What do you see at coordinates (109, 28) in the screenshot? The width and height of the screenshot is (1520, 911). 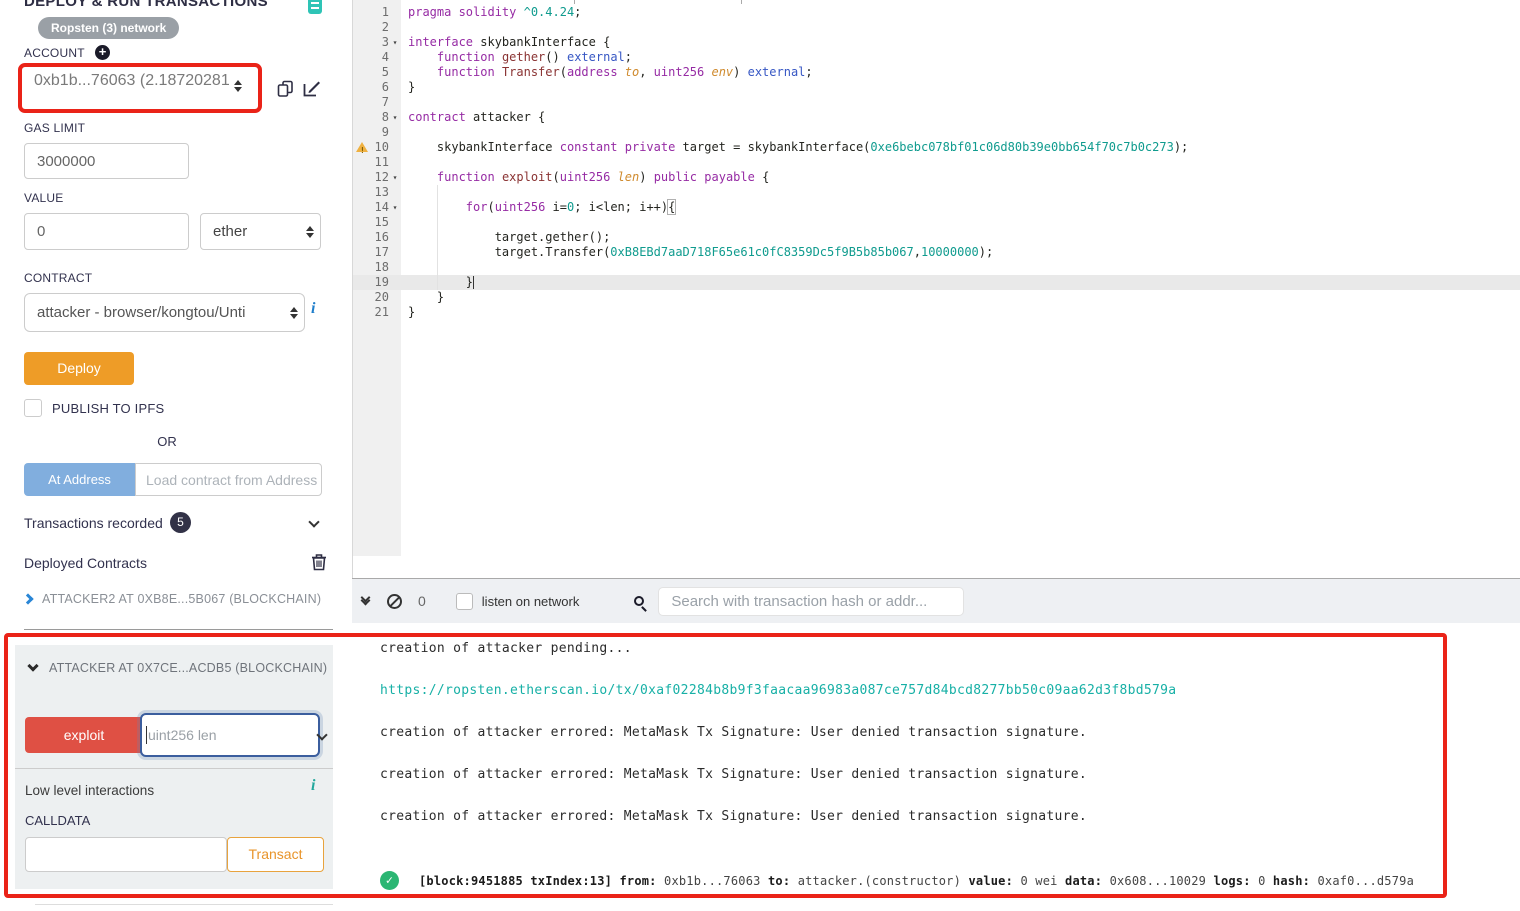 I see `network-badge: Ropsten (3) network` at bounding box center [109, 28].